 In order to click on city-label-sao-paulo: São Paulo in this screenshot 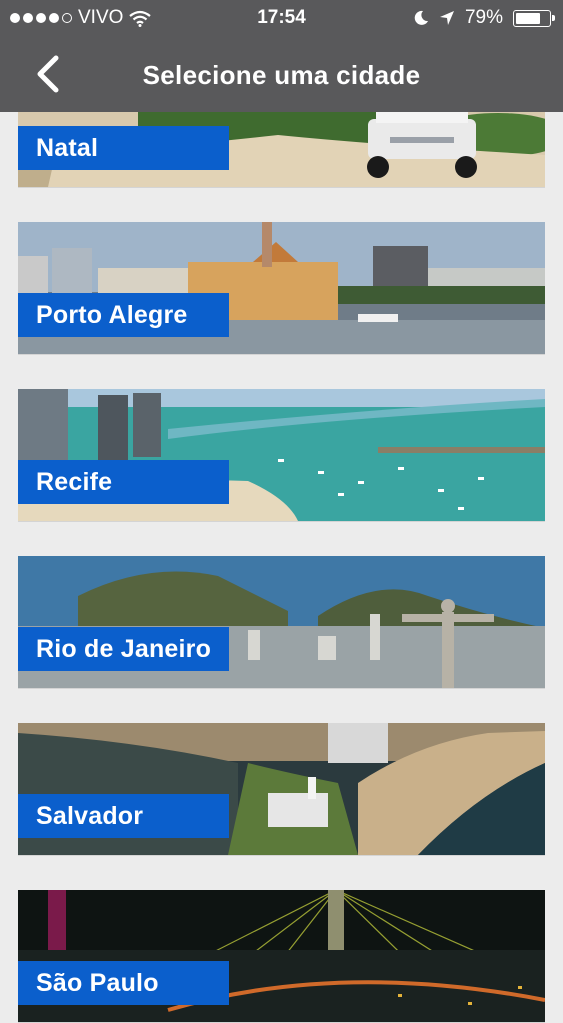, I will do `click(123, 983)`.